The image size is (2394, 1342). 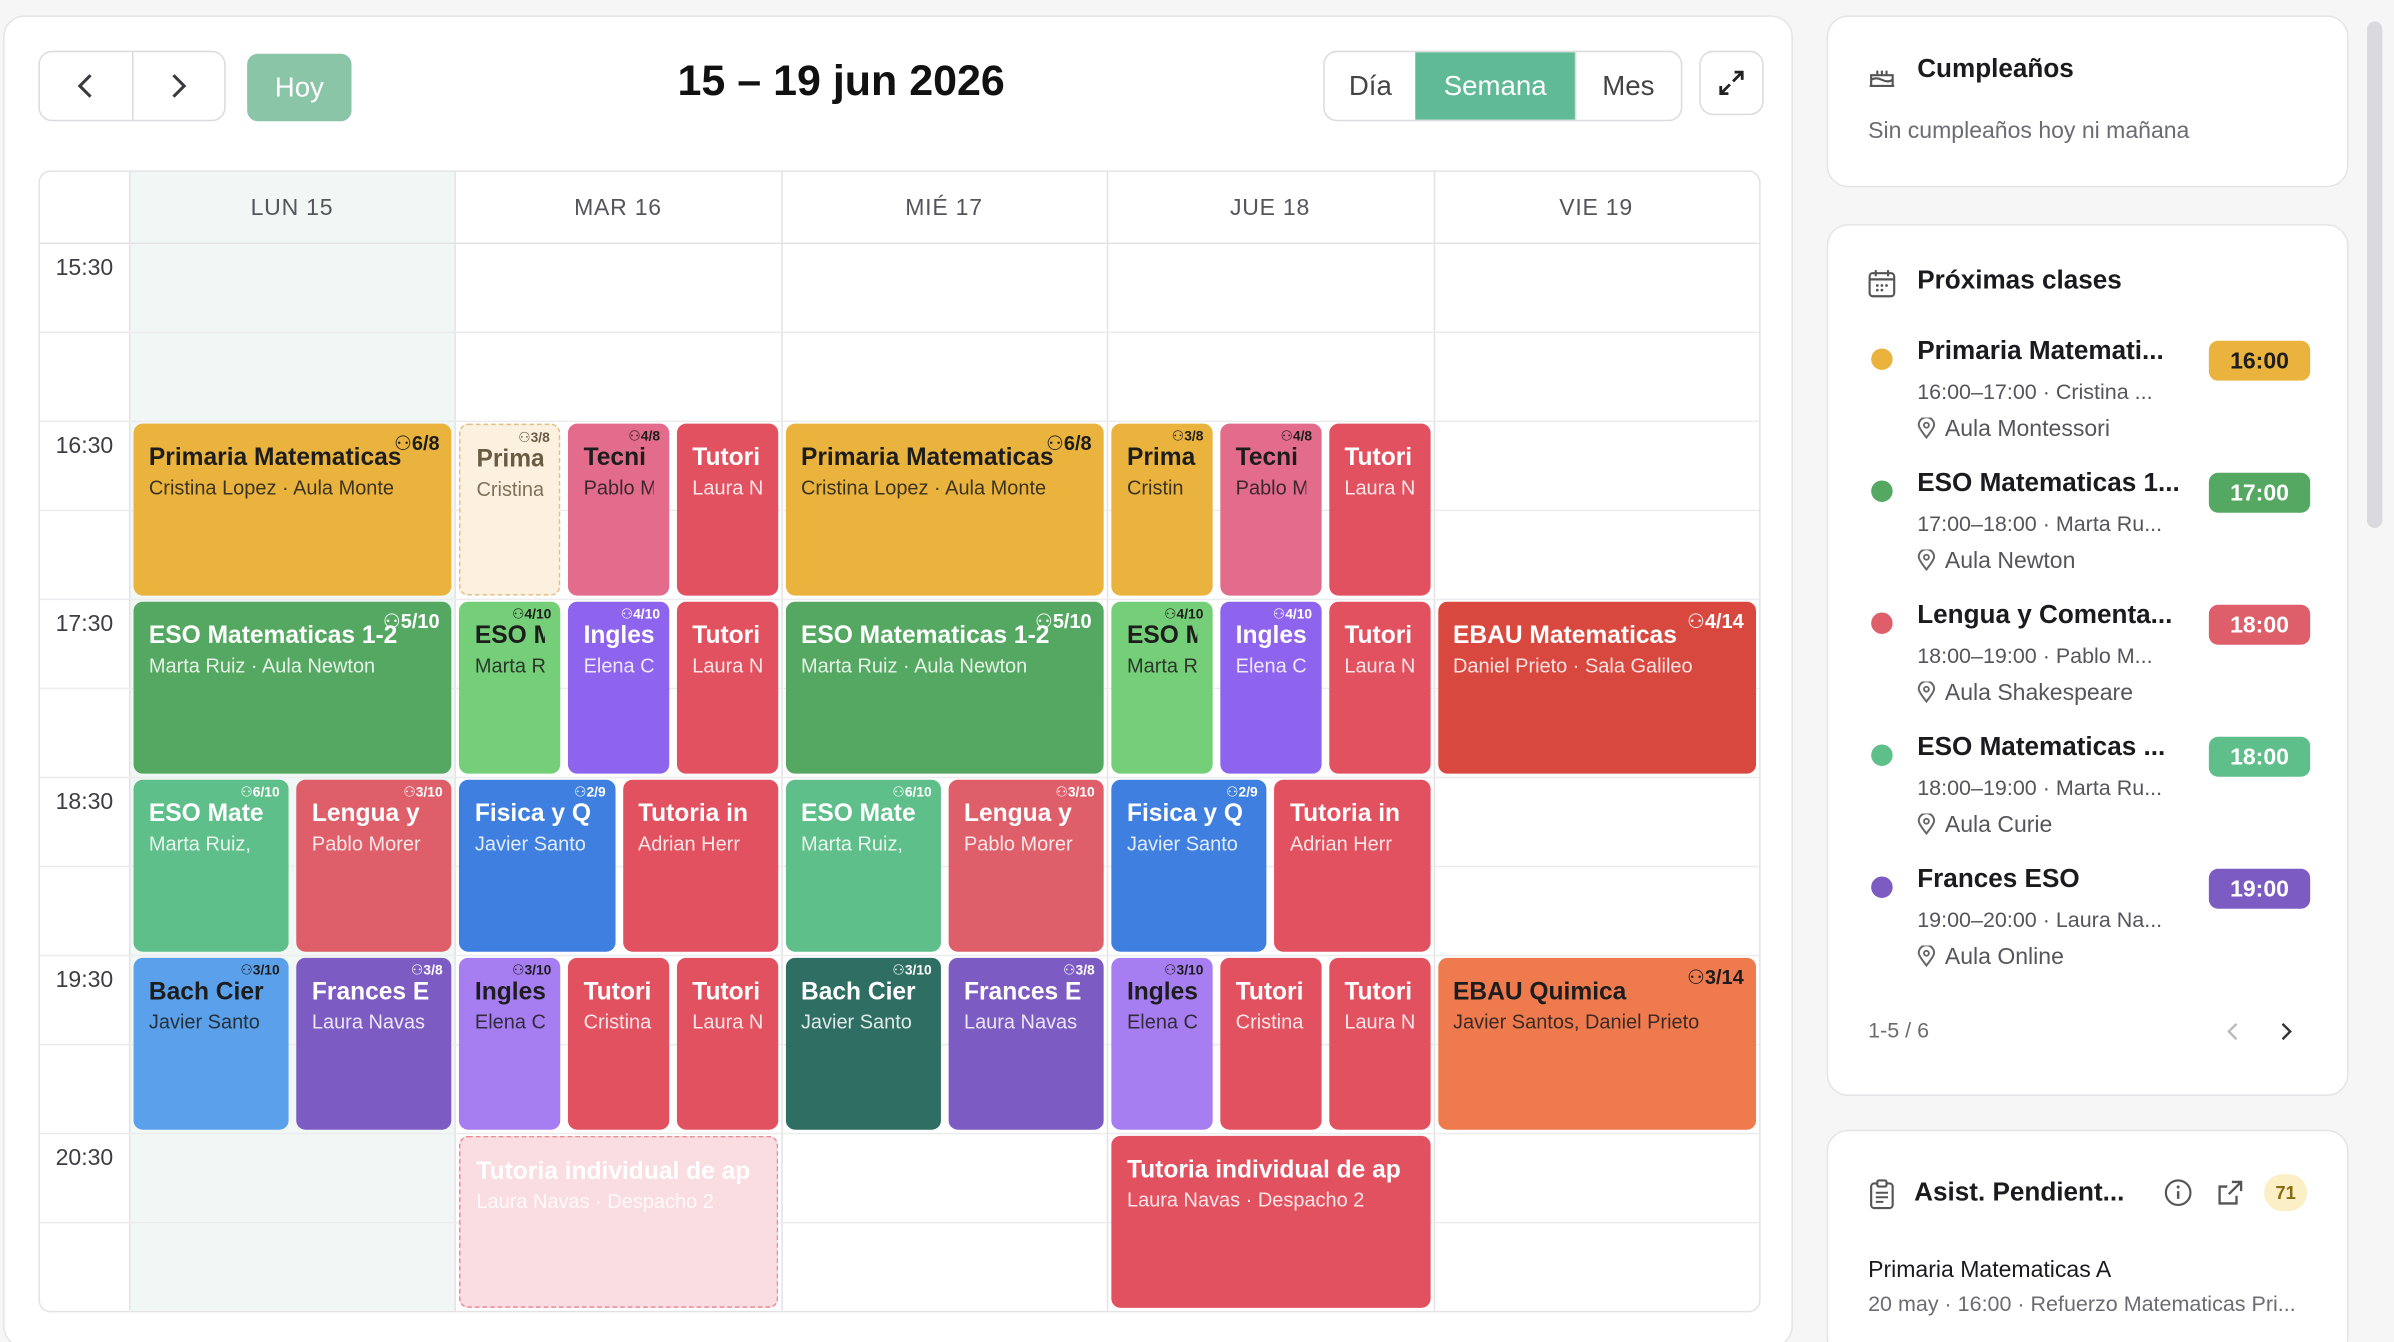 I want to click on class-location: Aula Curie, so click(x=1984, y=825).